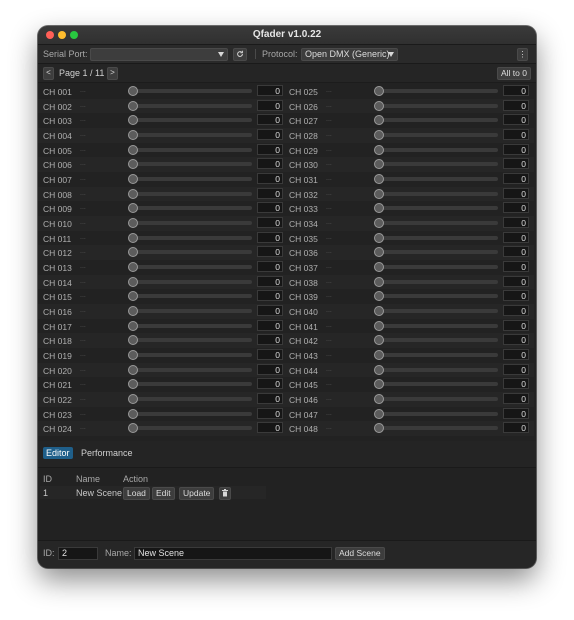 Image resolution: width=574 pixels, height=620 pixels. I want to click on tab-performance: Performance, so click(107, 453).